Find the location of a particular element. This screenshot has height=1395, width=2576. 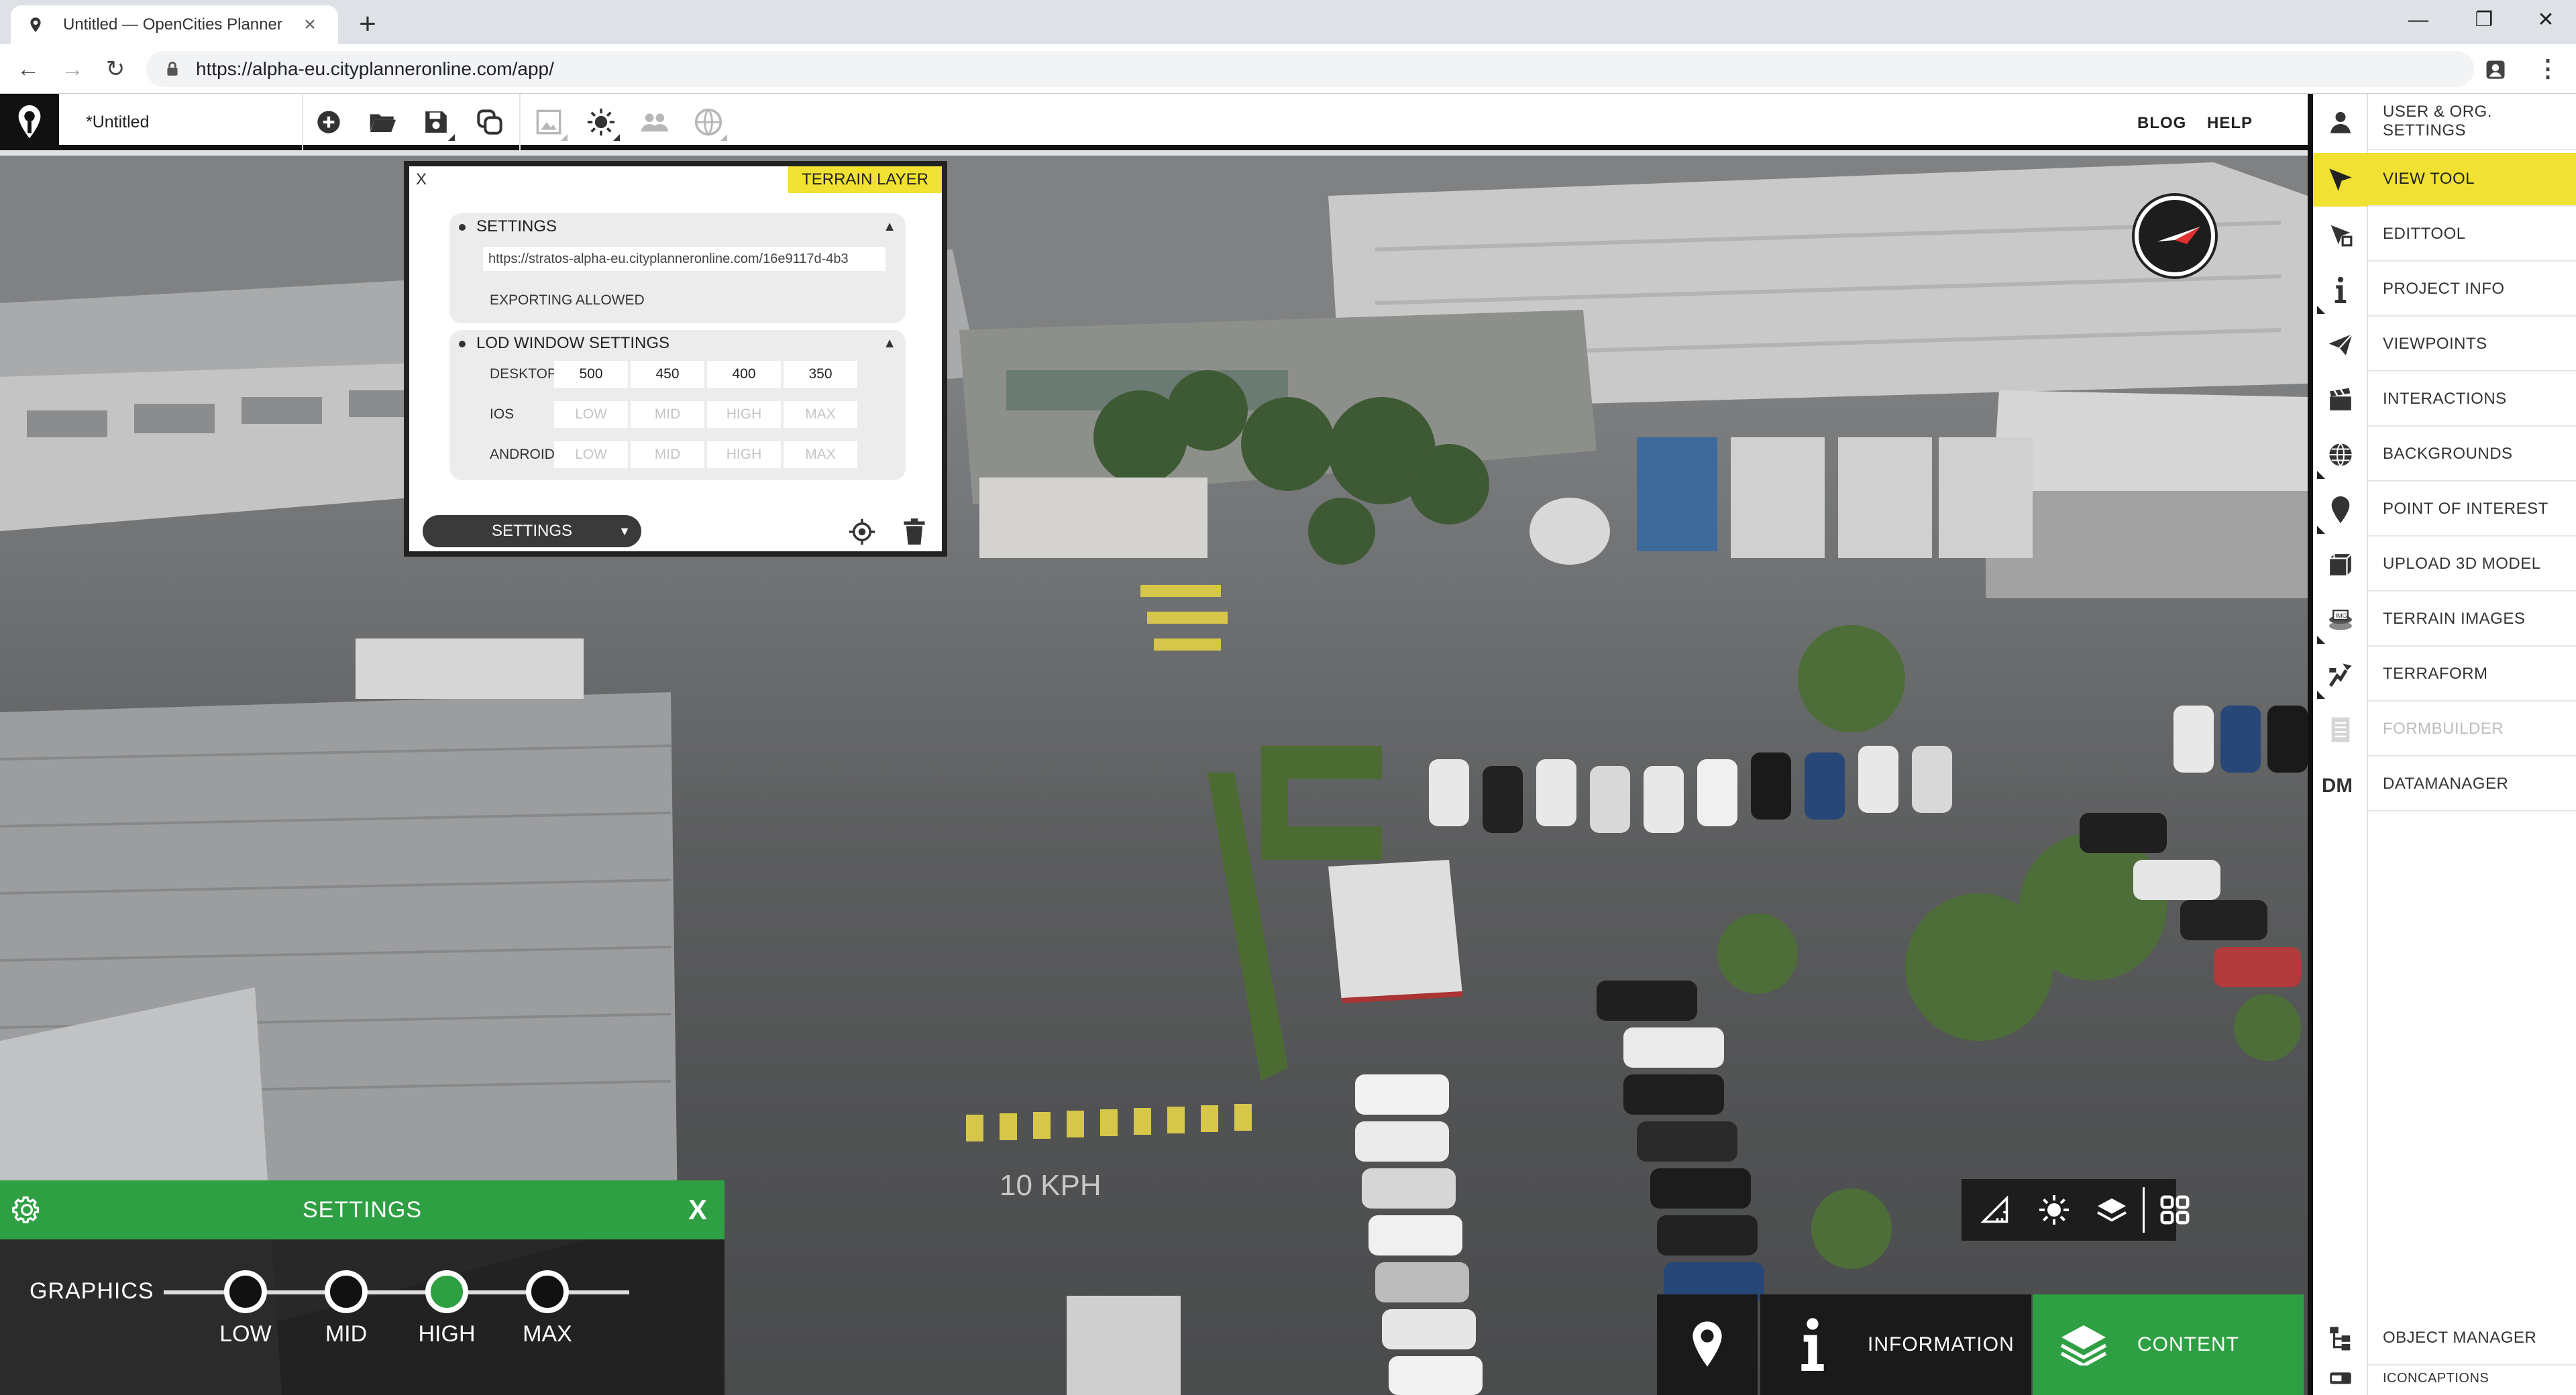

tool-upload-3d-model: UPLOAD 3D MODEL is located at coordinates (2444, 565).